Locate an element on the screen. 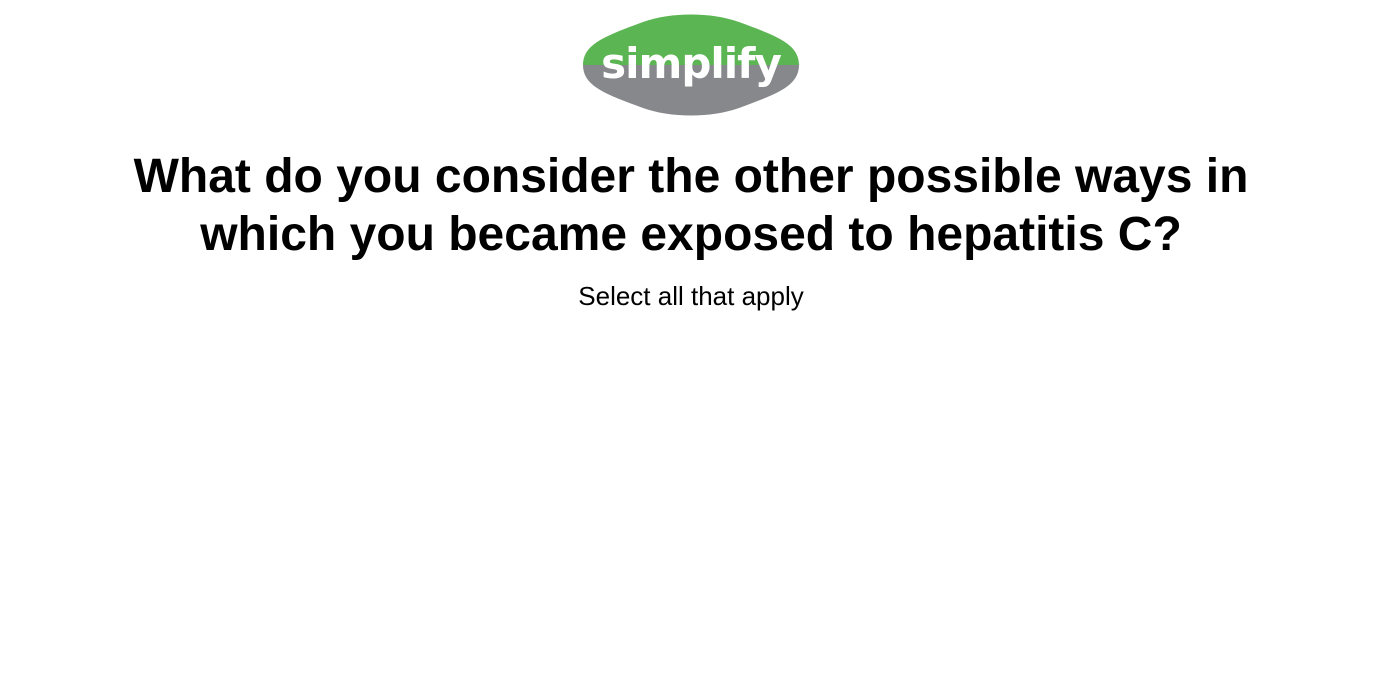  logo-wordmark: simplify is located at coordinates (691, 63).